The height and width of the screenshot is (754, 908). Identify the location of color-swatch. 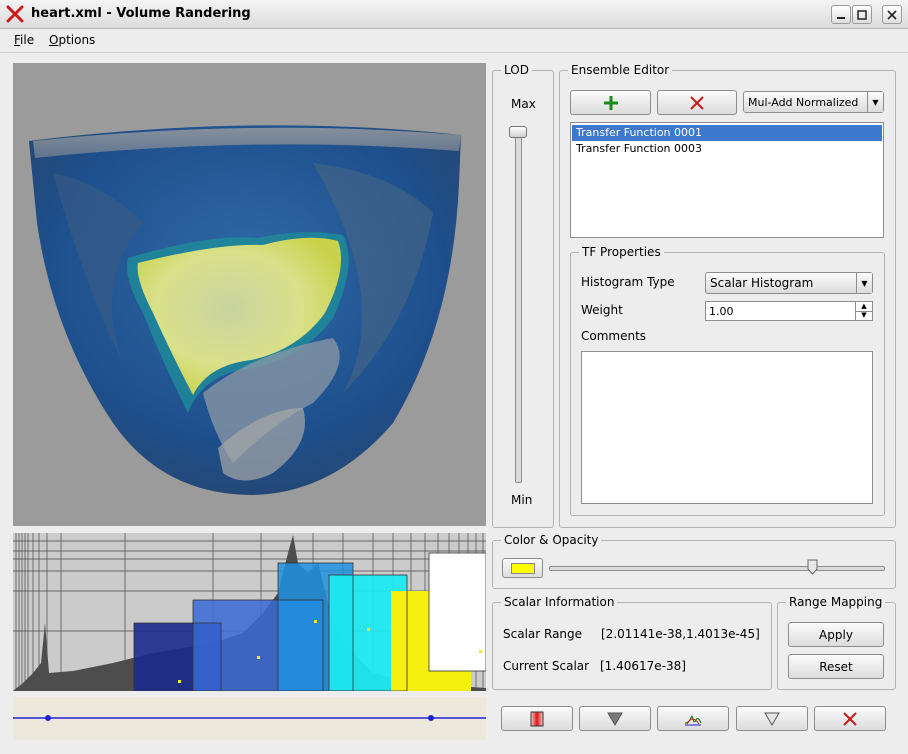
(522, 568).